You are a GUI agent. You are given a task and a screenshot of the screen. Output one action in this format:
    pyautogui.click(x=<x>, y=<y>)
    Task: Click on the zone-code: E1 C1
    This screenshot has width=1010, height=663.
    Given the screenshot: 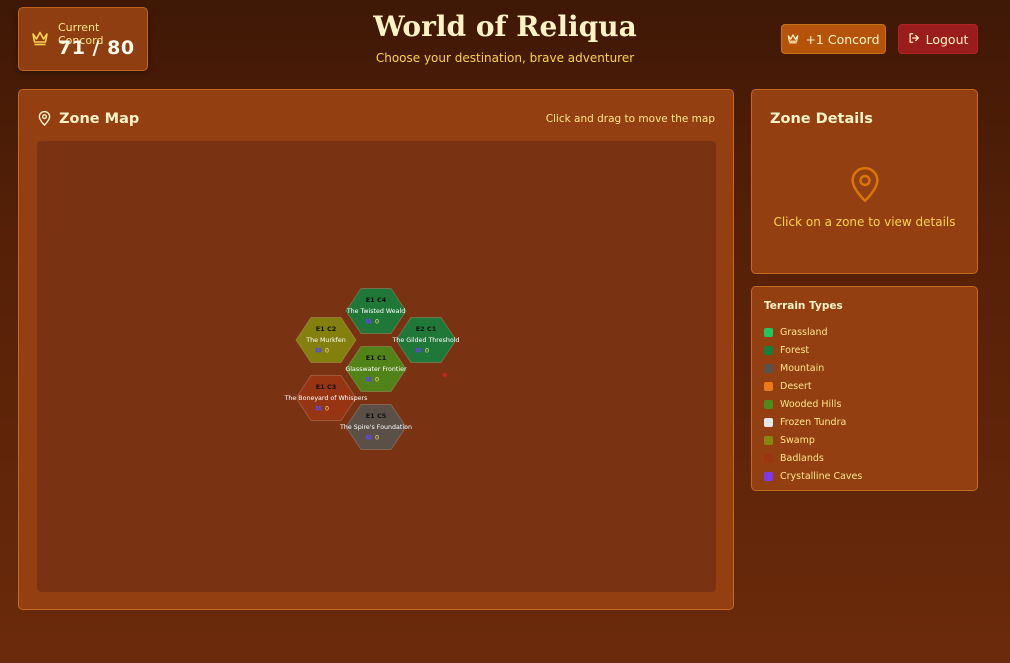 What is the action you would take?
    pyautogui.click(x=376, y=358)
    